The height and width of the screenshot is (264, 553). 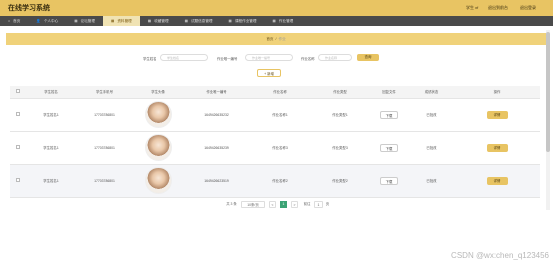 What do you see at coordinates (184, 57) in the screenshot?
I see `student-name-input: 学生姓名` at bounding box center [184, 57].